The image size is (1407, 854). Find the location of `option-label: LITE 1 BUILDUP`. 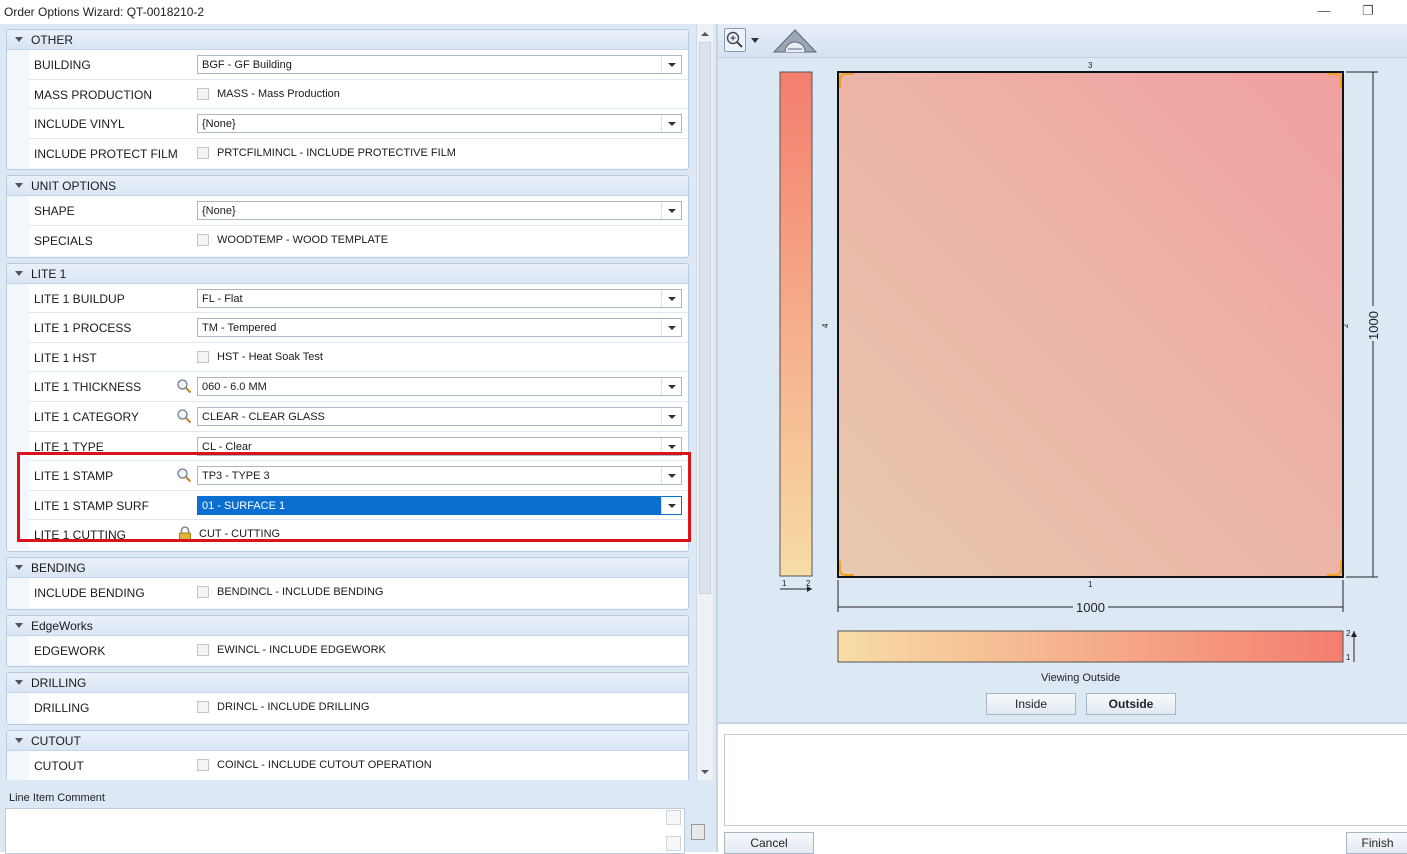

option-label: LITE 1 BUILDUP is located at coordinates (79, 298).